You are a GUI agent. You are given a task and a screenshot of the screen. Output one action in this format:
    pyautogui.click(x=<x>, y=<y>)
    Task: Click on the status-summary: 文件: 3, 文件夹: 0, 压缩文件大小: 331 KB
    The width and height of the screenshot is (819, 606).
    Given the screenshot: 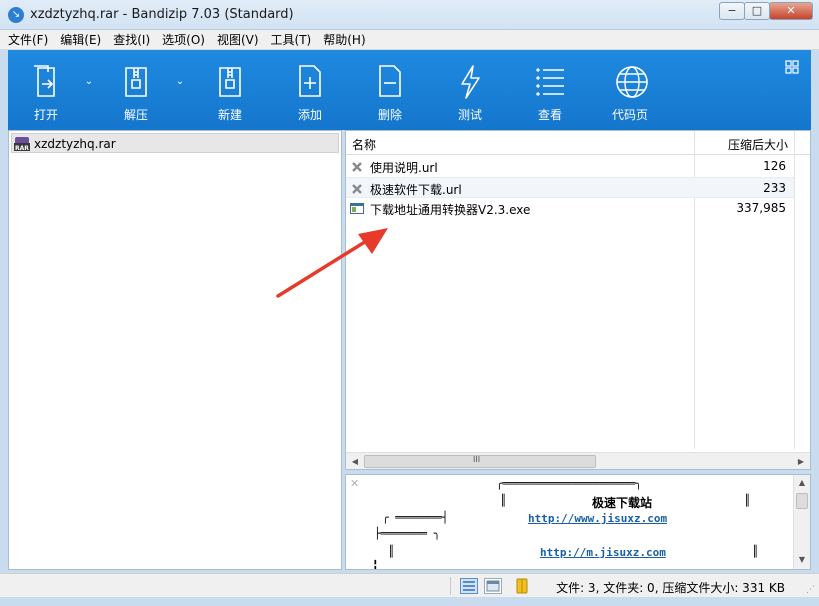 What is the action you would take?
    pyautogui.click(x=670, y=588)
    